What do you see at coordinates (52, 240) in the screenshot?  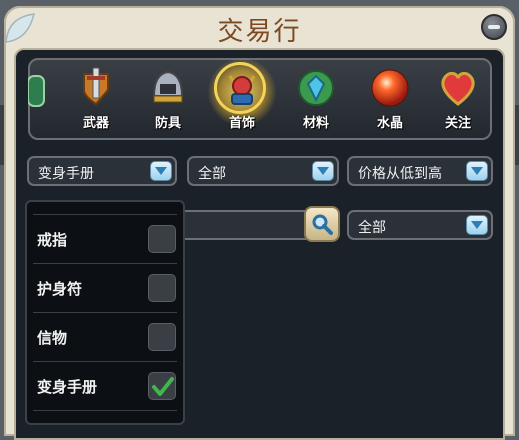 I see `option-label: 戒指` at bounding box center [52, 240].